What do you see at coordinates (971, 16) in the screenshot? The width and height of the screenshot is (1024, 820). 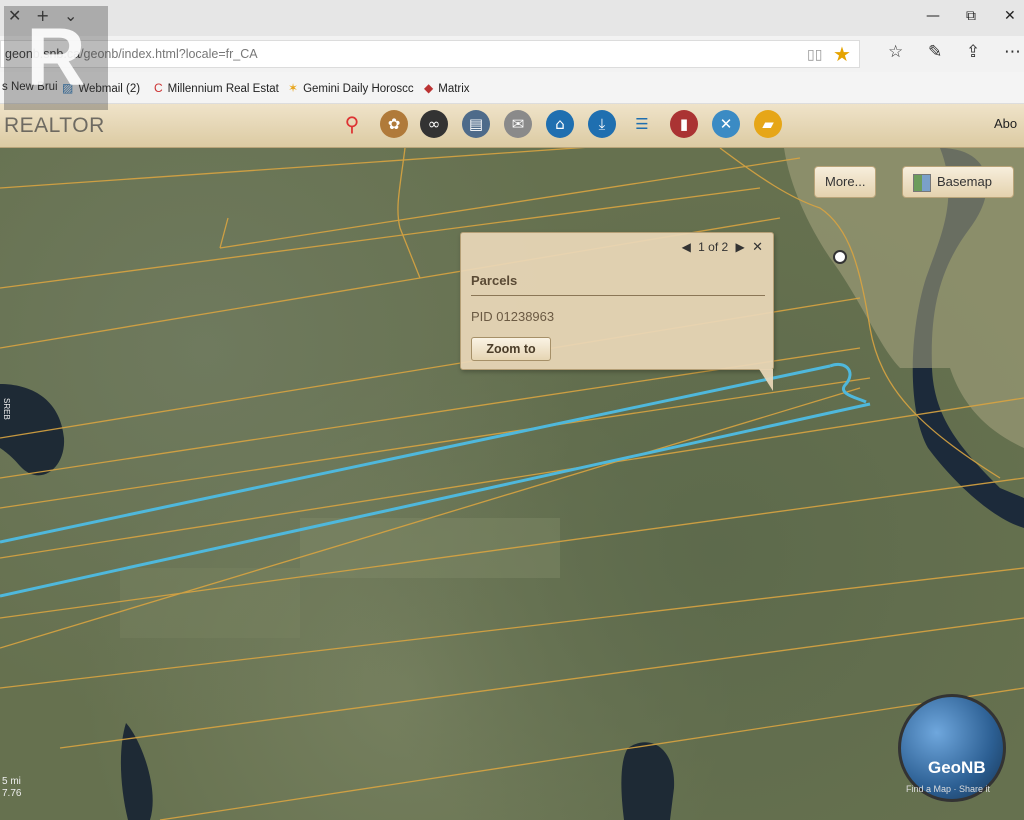 I see `restore-icon: ⧉` at bounding box center [971, 16].